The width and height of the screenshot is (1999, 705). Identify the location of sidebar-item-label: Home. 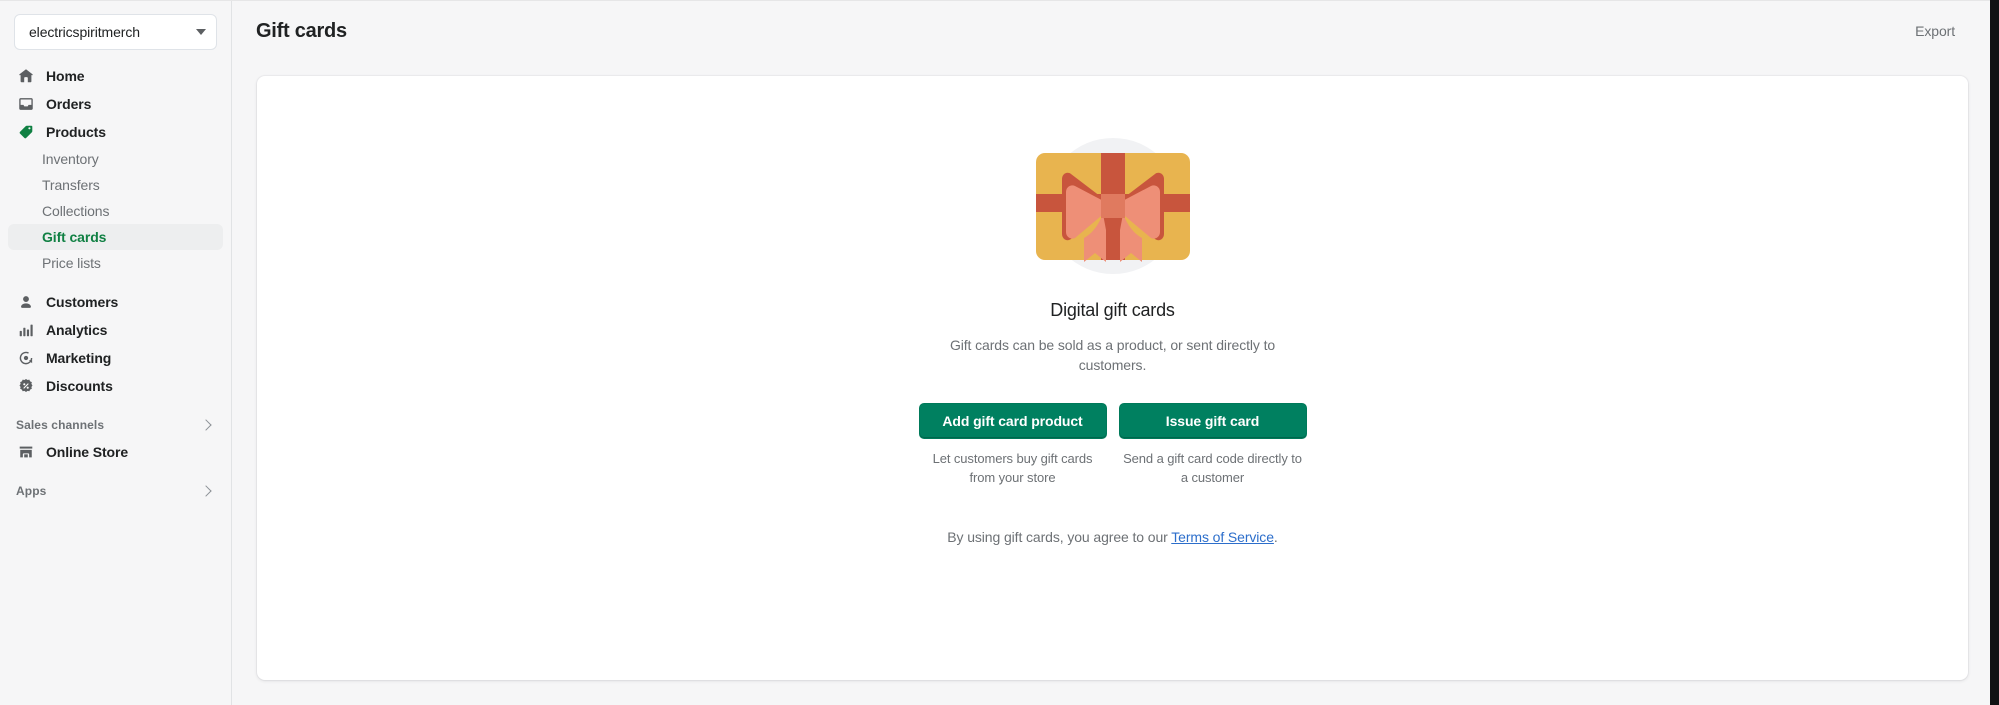
(65, 76).